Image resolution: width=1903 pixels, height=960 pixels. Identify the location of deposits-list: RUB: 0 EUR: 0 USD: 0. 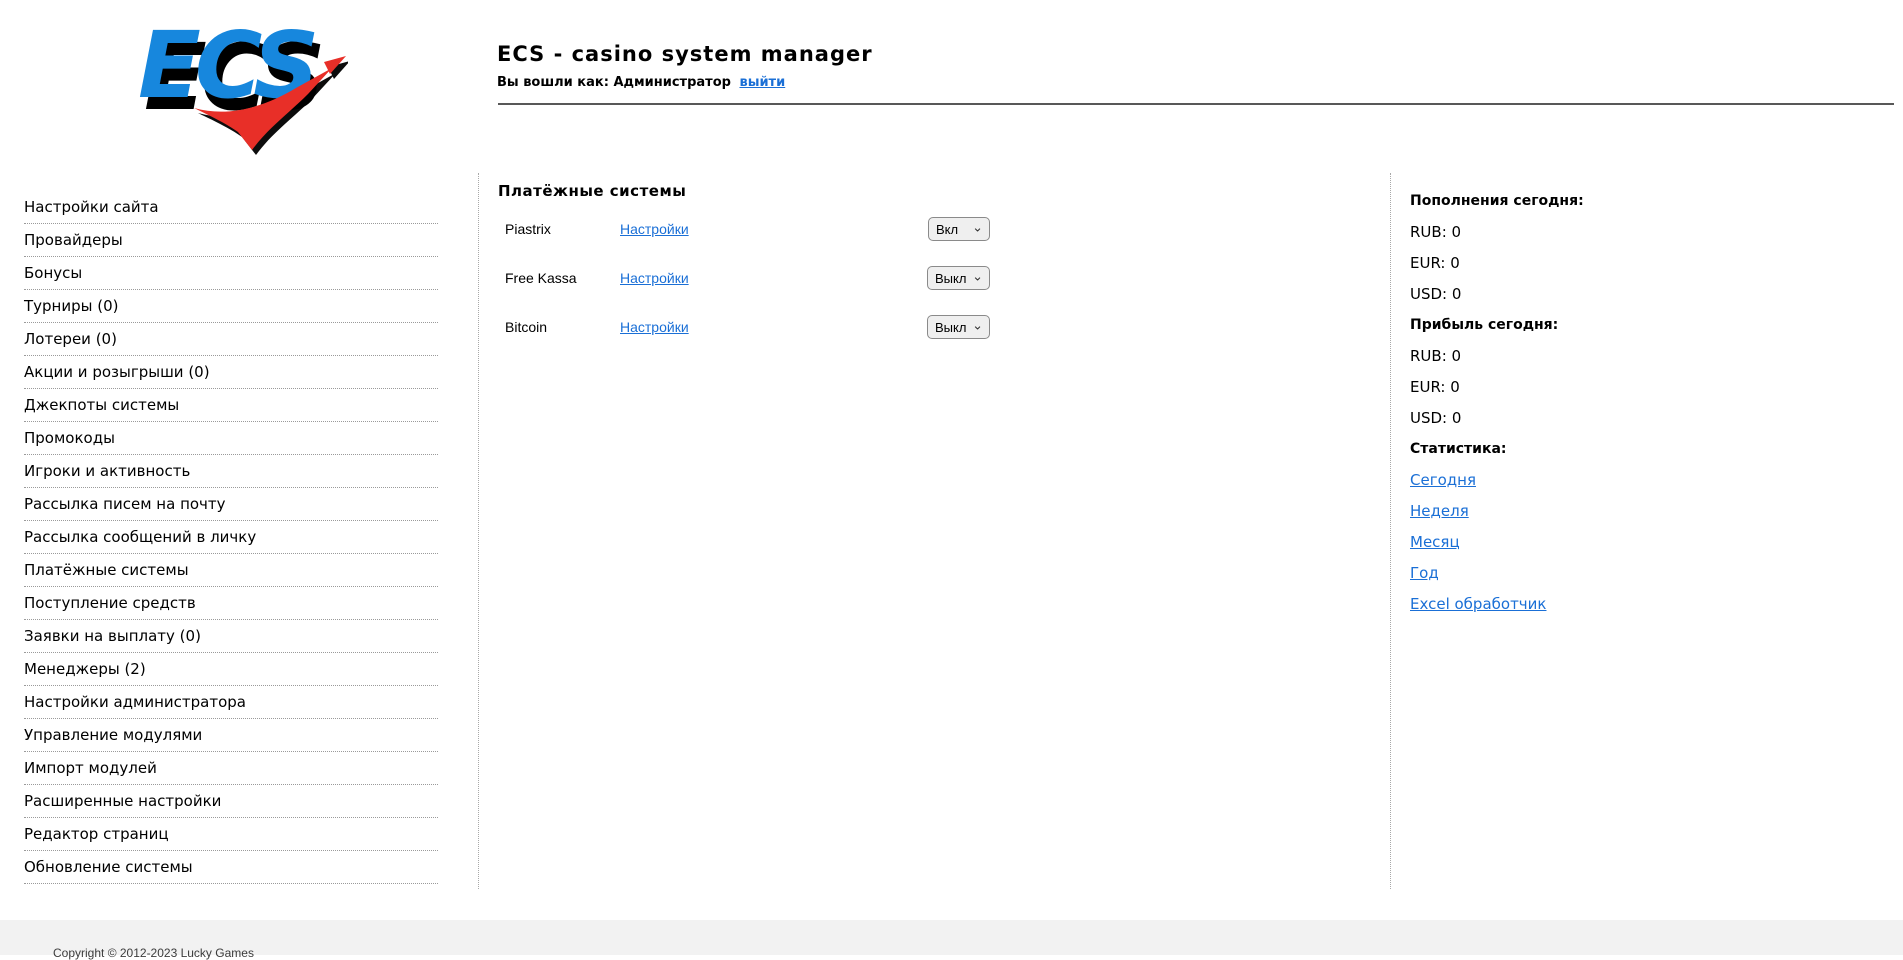
(1560, 263).